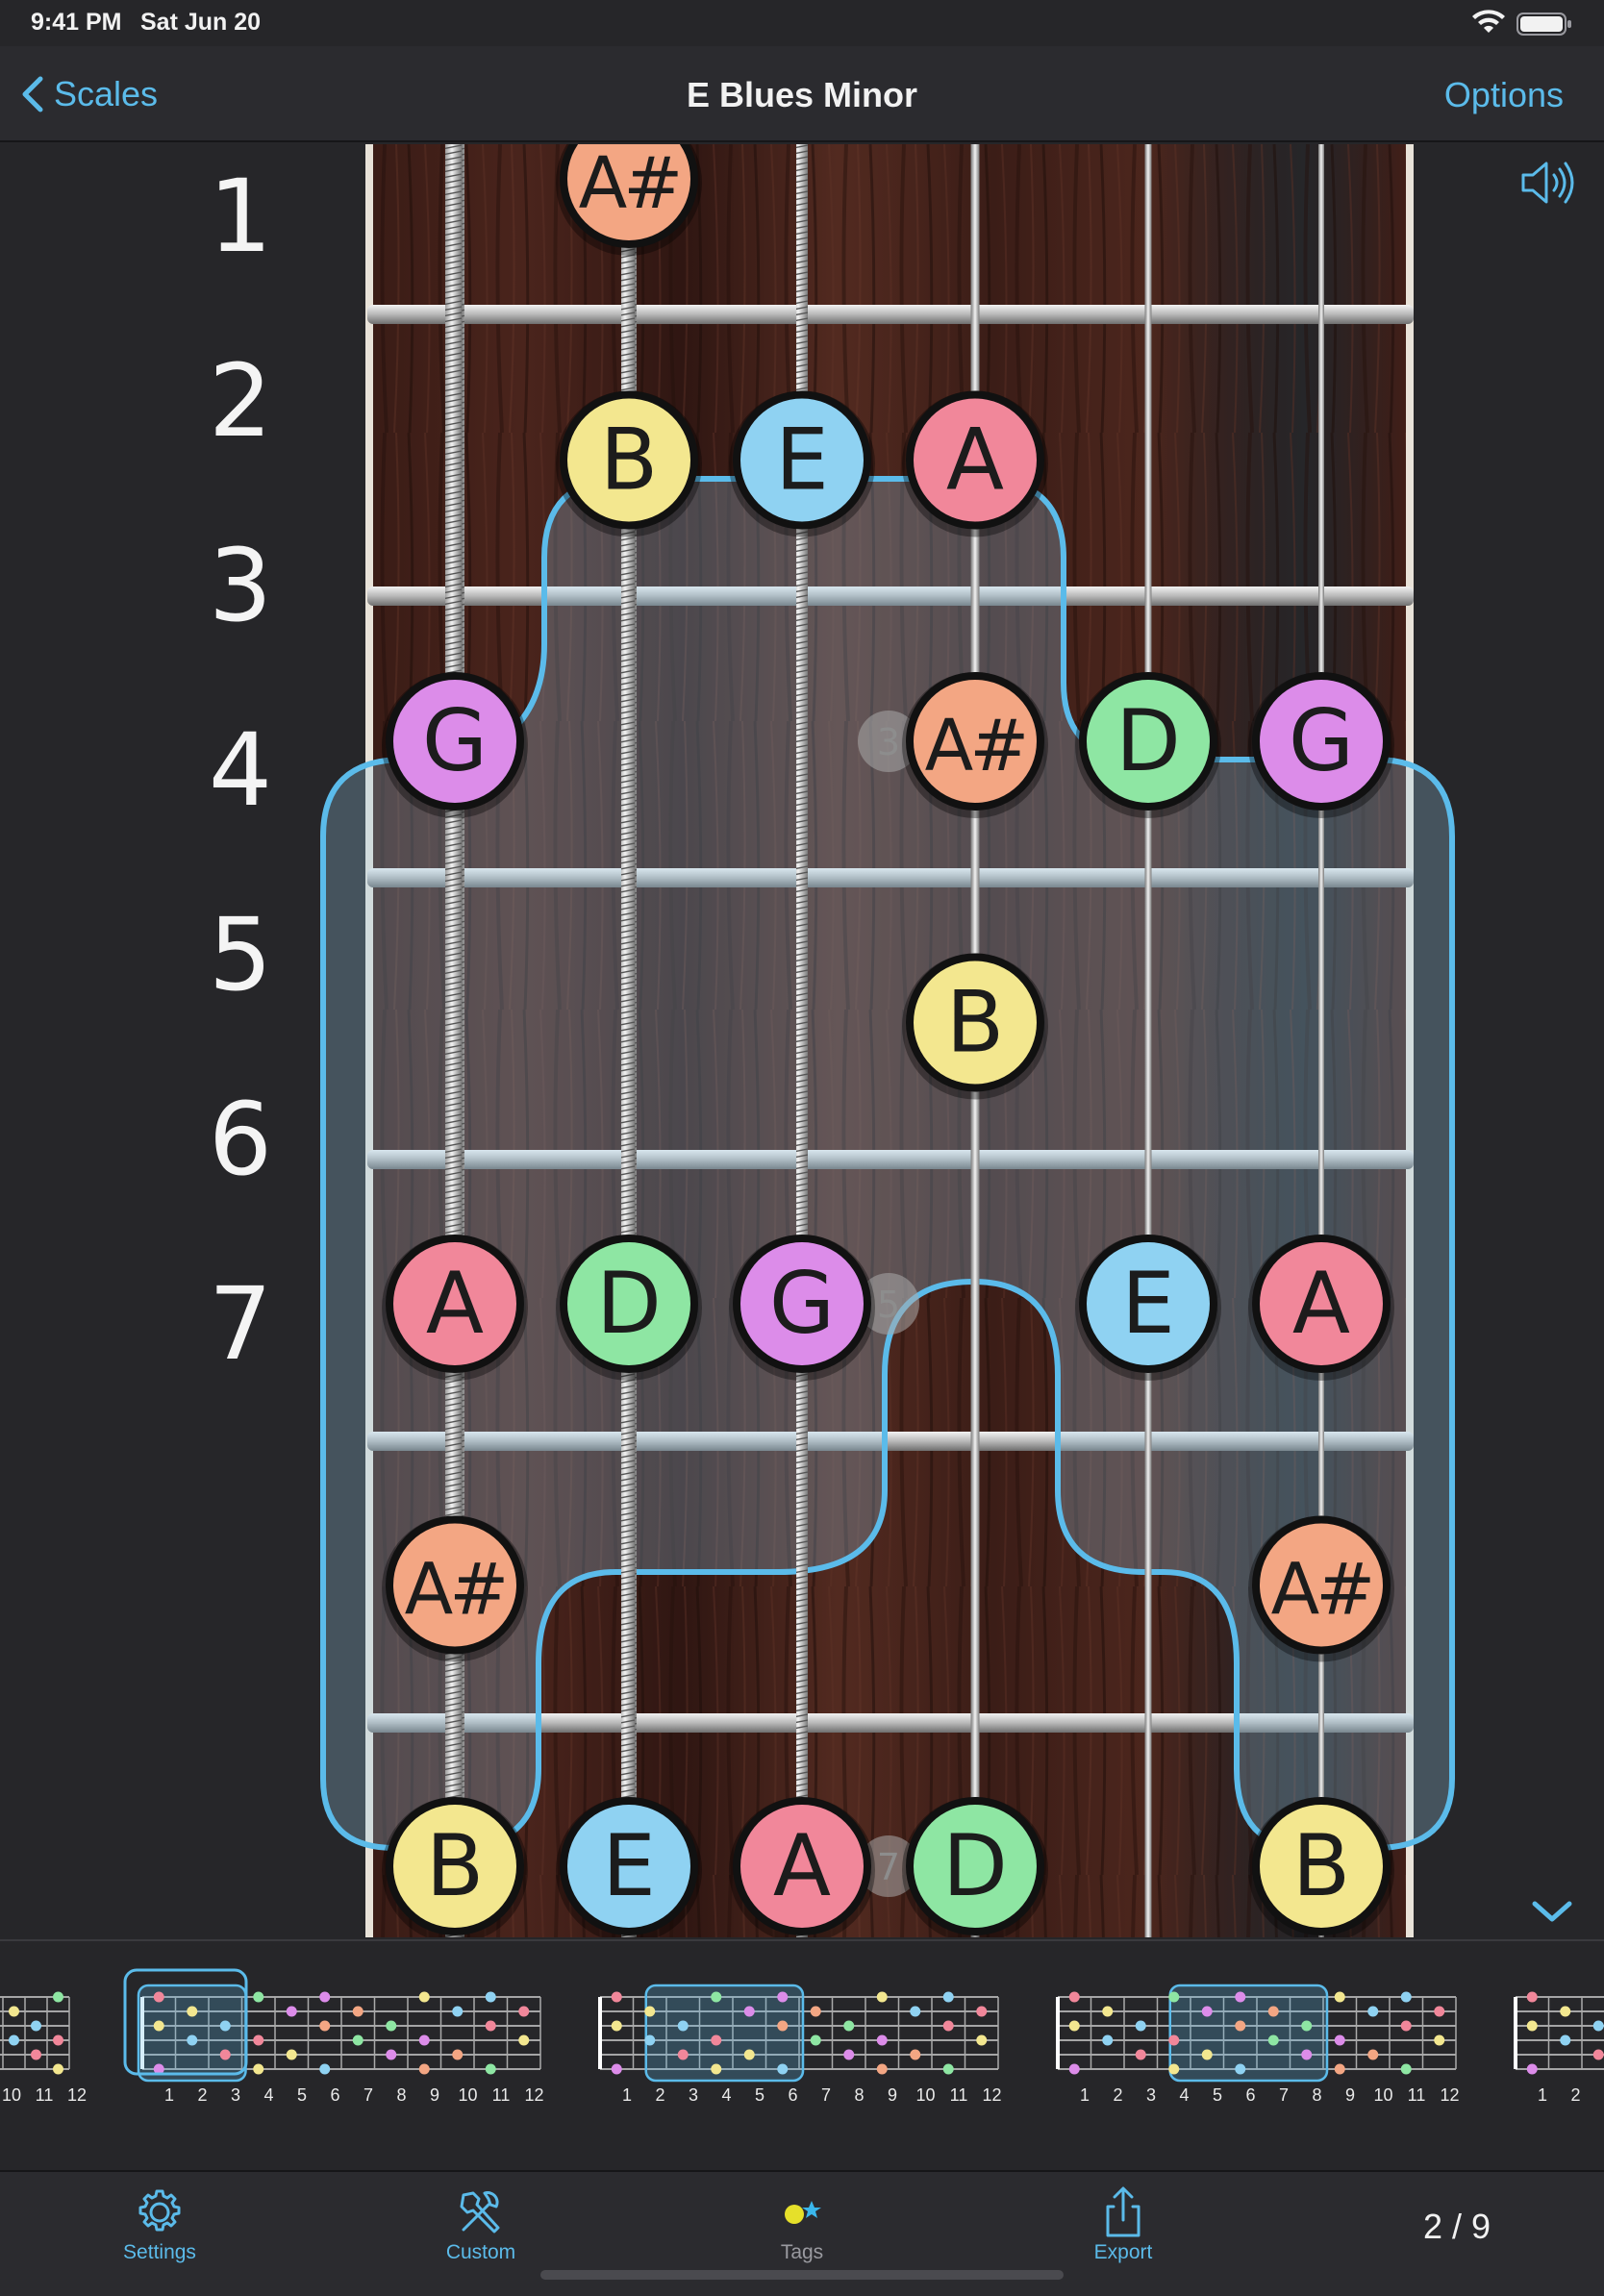 This screenshot has height=2296, width=1604. What do you see at coordinates (240, 954) in the screenshot?
I see `fret-number-5: 5` at bounding box center [240, 954].